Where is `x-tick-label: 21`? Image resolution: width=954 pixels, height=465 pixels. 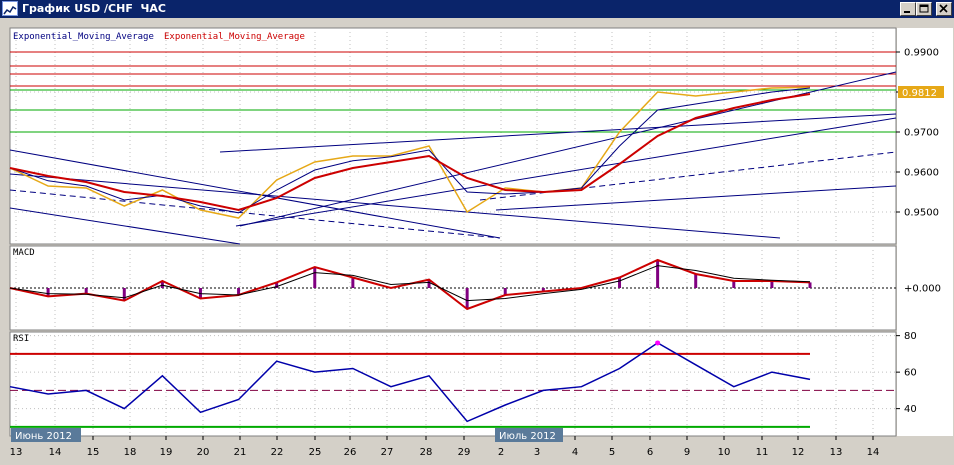
x-tick-label: 21 is located at coordinates (240, 452).